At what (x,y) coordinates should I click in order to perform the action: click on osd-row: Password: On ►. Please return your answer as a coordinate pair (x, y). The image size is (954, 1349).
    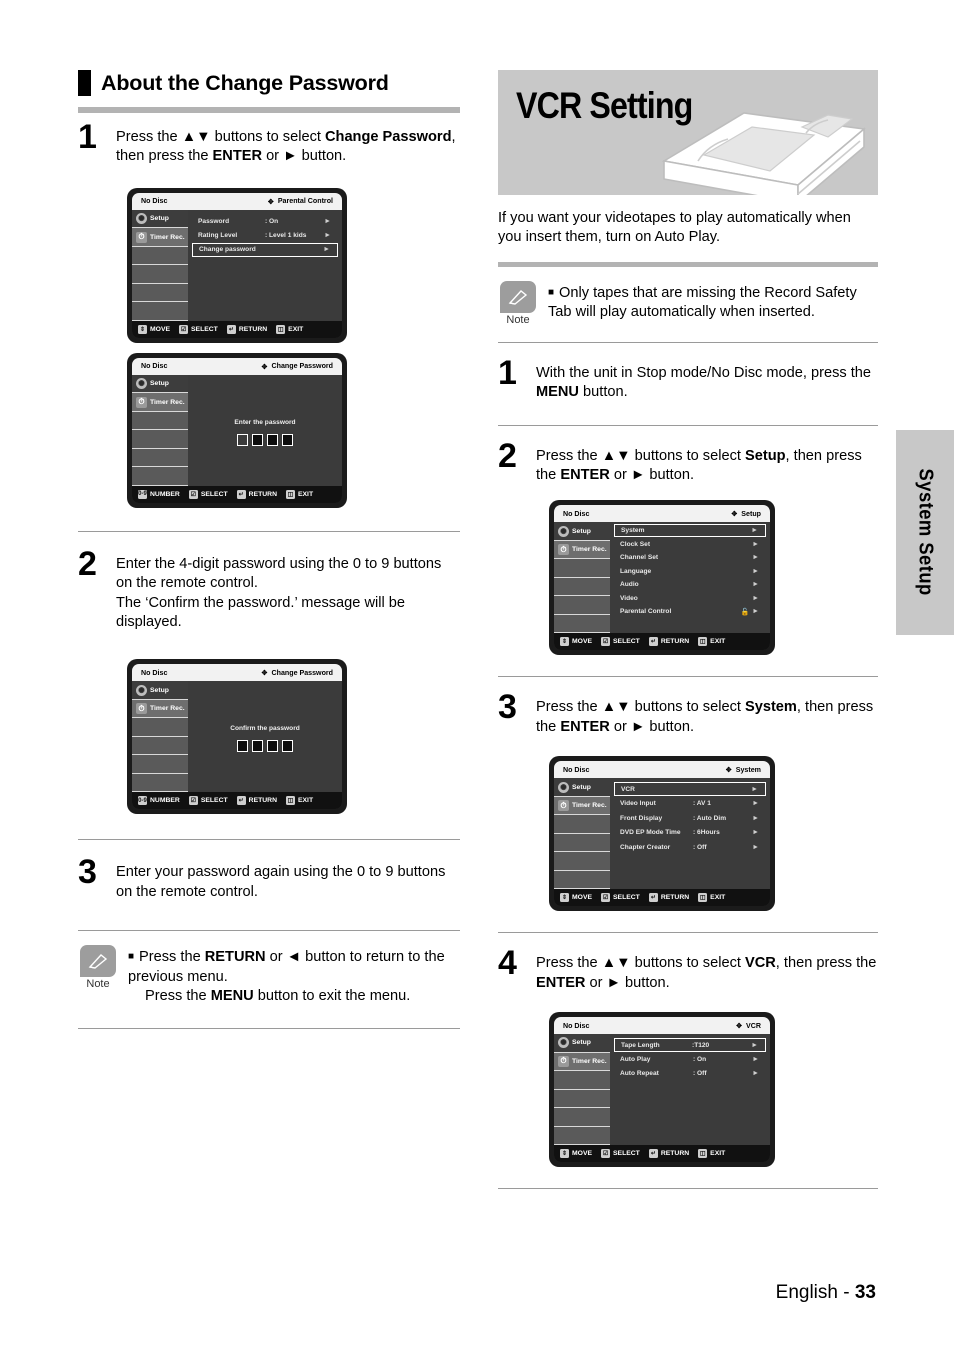
    Looking at the image, I should click on (265, 221).